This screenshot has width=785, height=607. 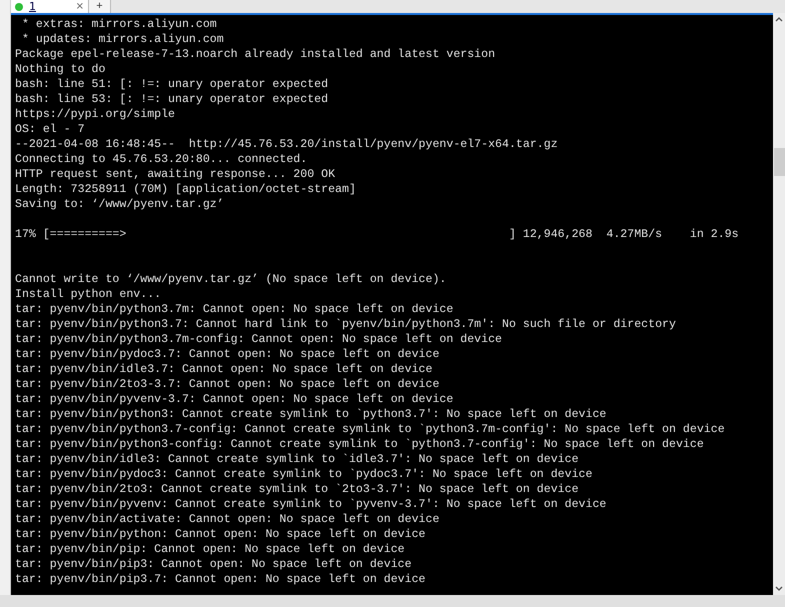 I want to click on terminal-line: bash: line 53: [: !=: unary operator expected, so click(x=172, y=99).